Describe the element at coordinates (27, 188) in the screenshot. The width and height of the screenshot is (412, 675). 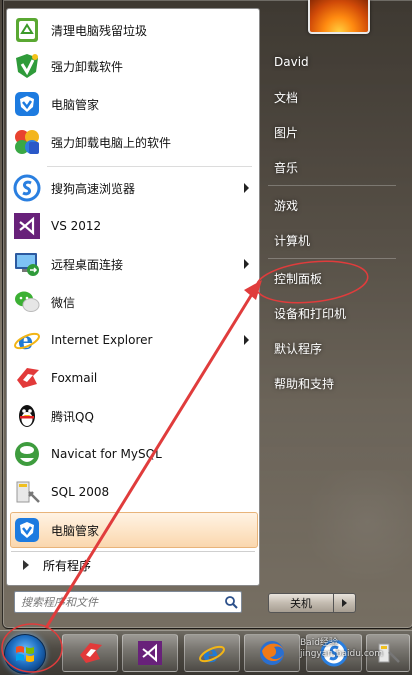
I see `sogou-browser-icon` at that location.